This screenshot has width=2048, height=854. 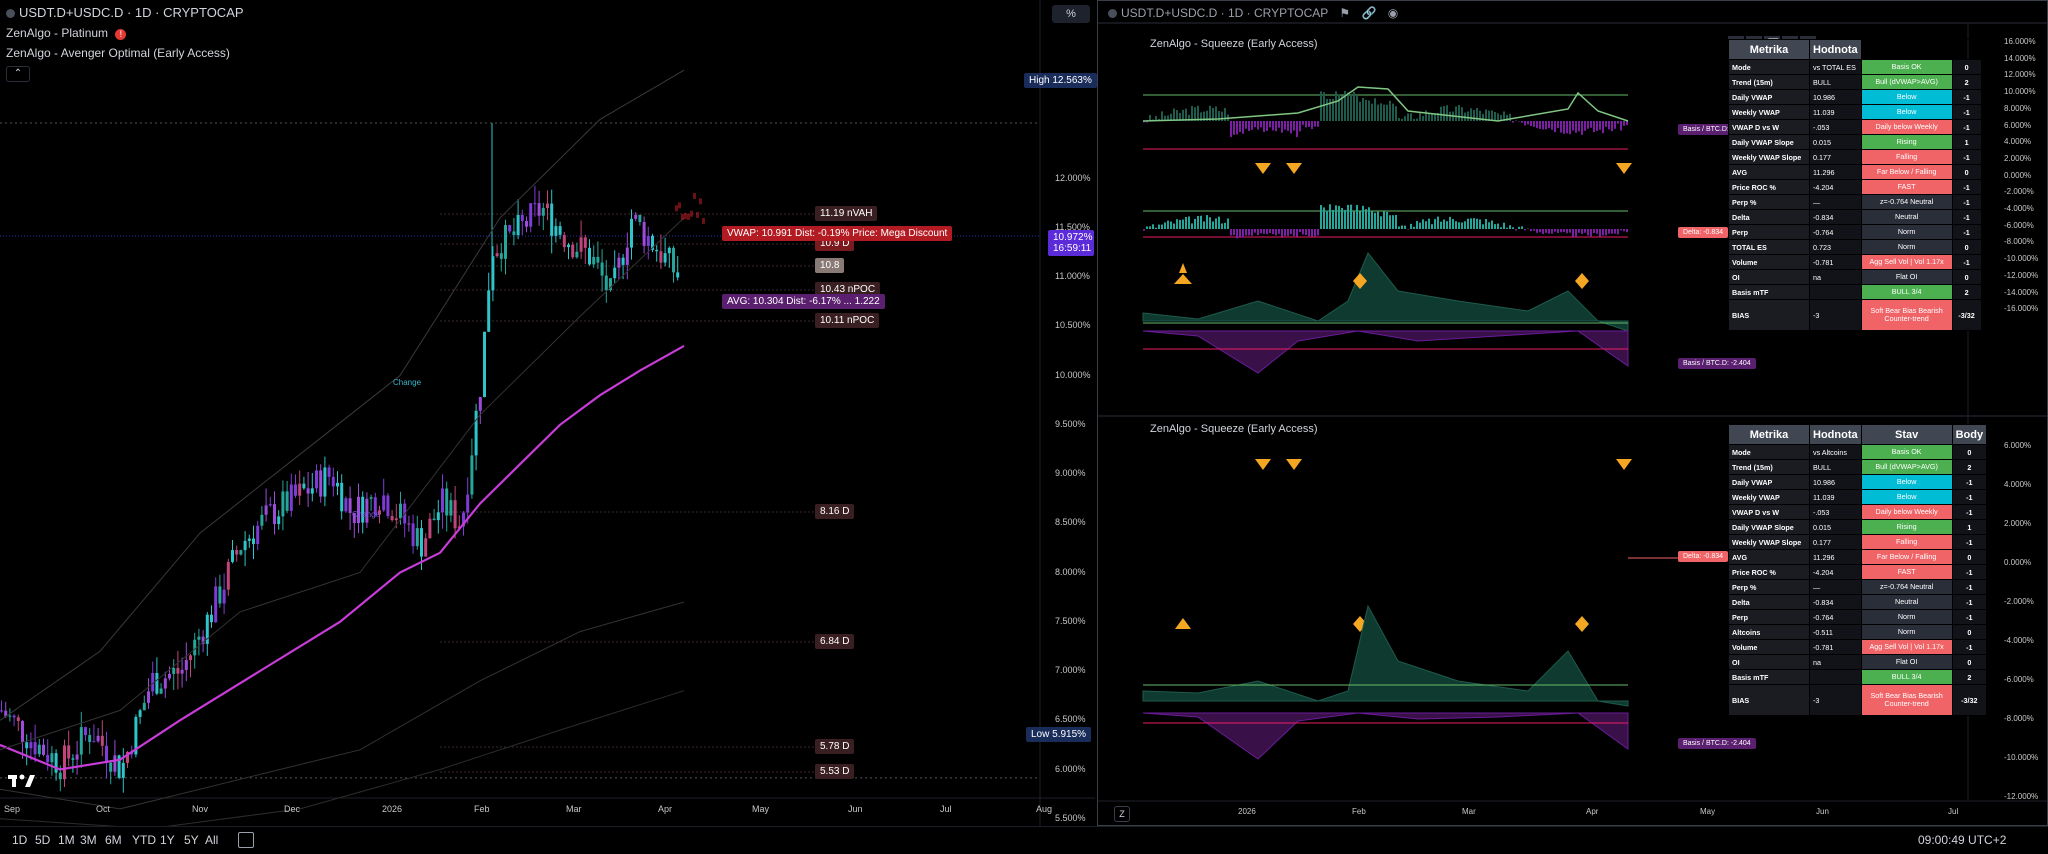 What do you see at coordinates (113, 840) in the screenshot?
I see `timeframe-button-6m: 6M` at bounding box center [113, 840].